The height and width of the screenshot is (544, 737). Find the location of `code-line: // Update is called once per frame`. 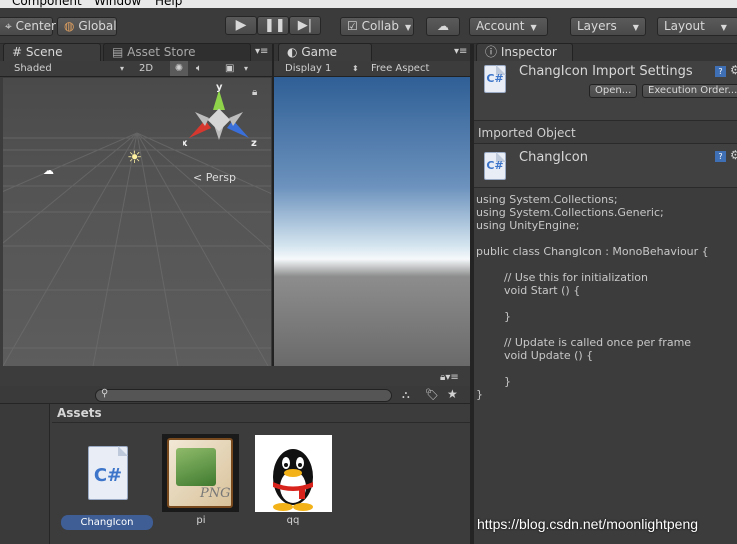

code-line: // Update is called once per frame is located at coordinates (584, 342).